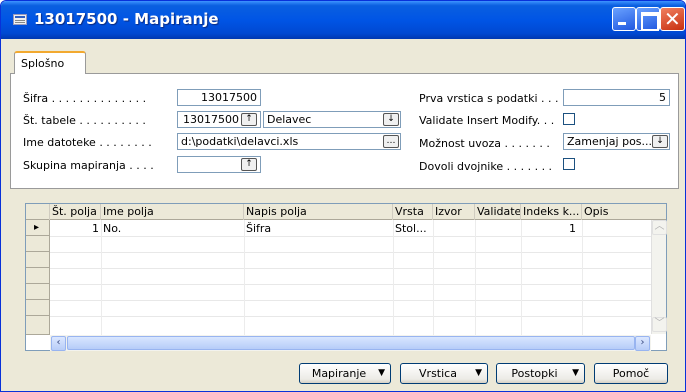 The height and width of the screenshot is (392, 686). What do you see at coordinates (87, 142) in the screenshot?
I see `ime-datoteke-label: Ime datoteke . . . . . . . .` at bounding box center [87, 142].